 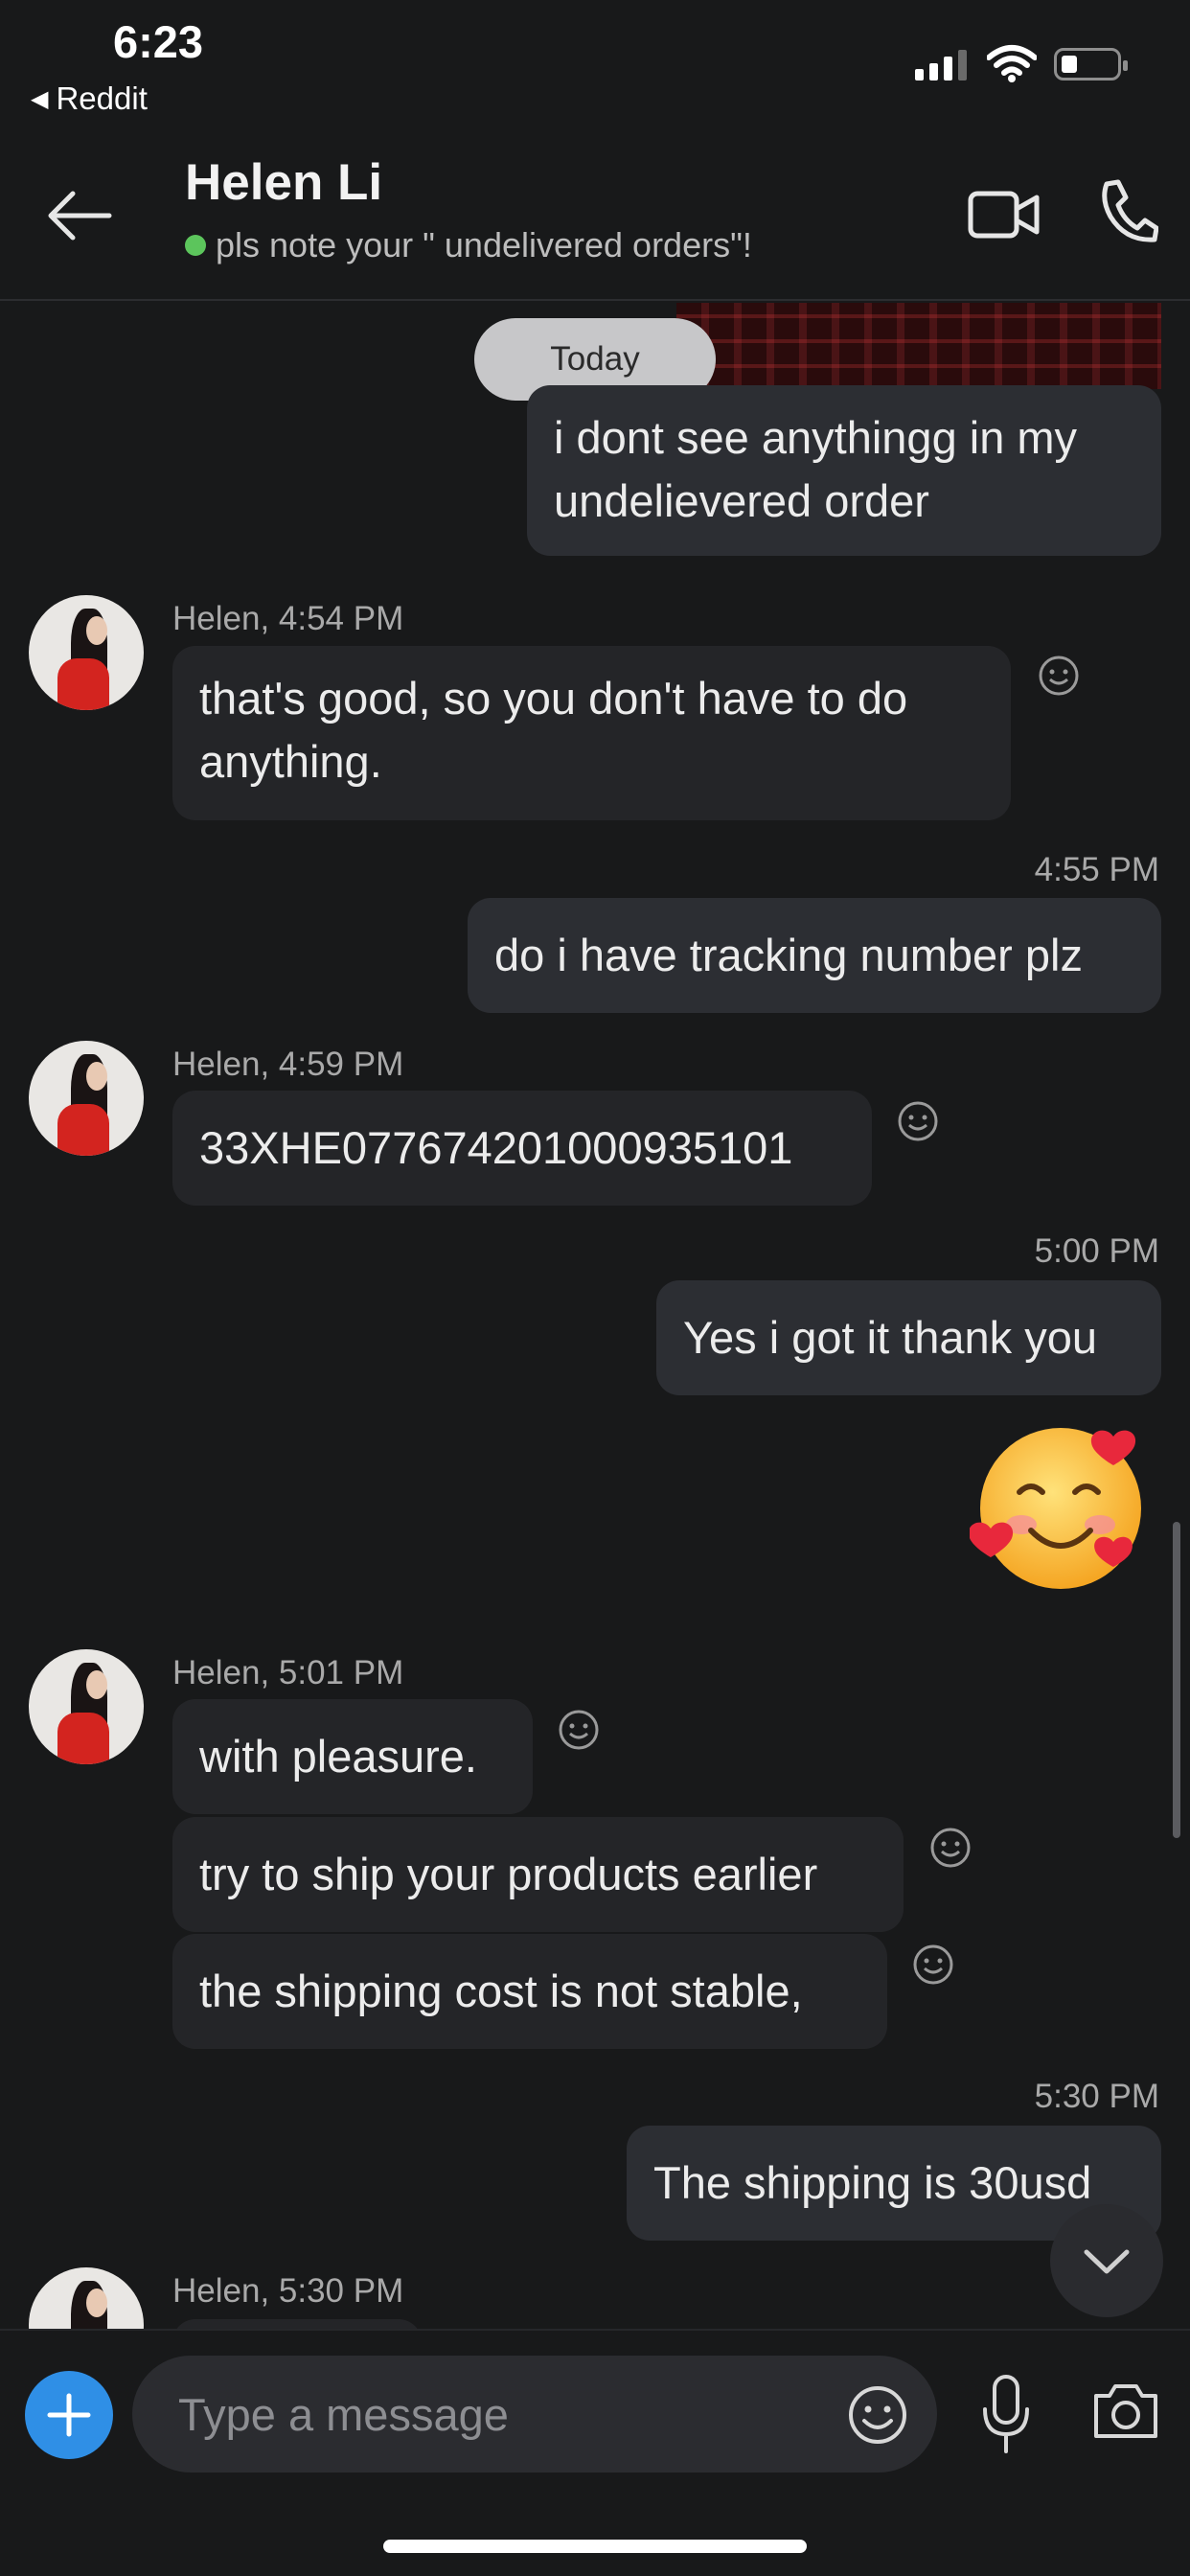 I want to click on sender-timestamp: Helen, 5:30 PM, so click(x=288, y=2291).